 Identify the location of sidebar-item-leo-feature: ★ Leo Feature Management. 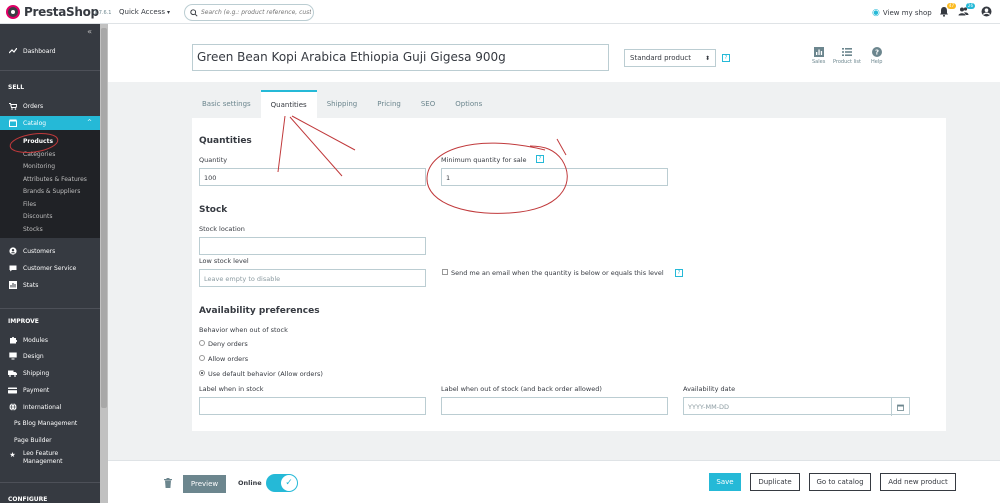
(50, 460).